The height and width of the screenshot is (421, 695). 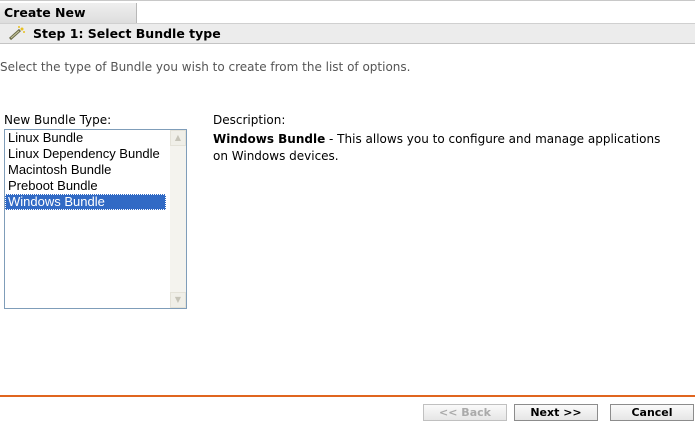 I want to click on description-label: Description:, so click(x=249, y=120).